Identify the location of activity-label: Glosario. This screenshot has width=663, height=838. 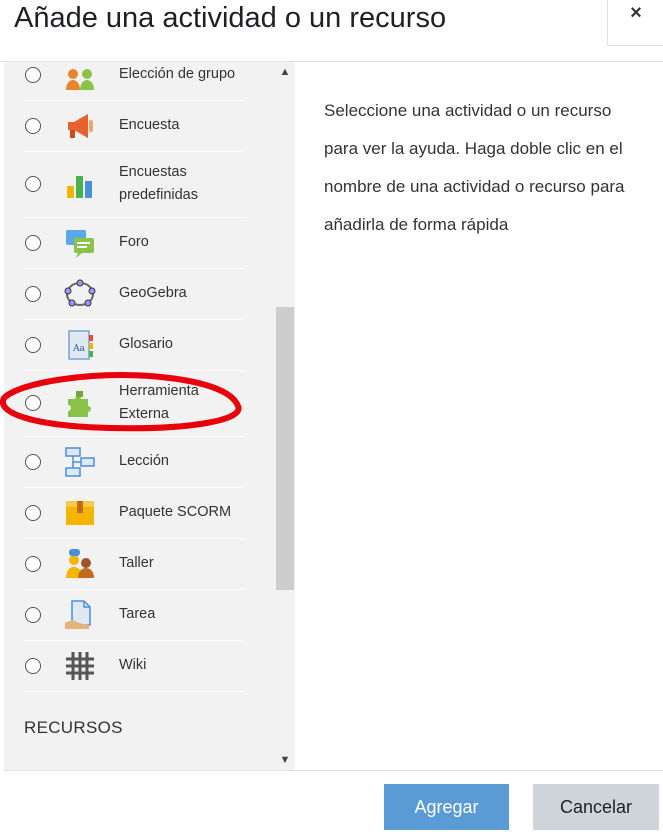
(146, 344).